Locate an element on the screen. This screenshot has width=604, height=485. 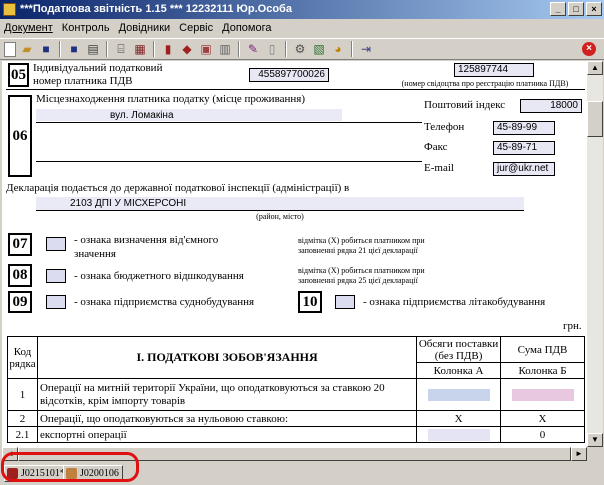
minimize-button: _ is located at coordinates (558, 9).